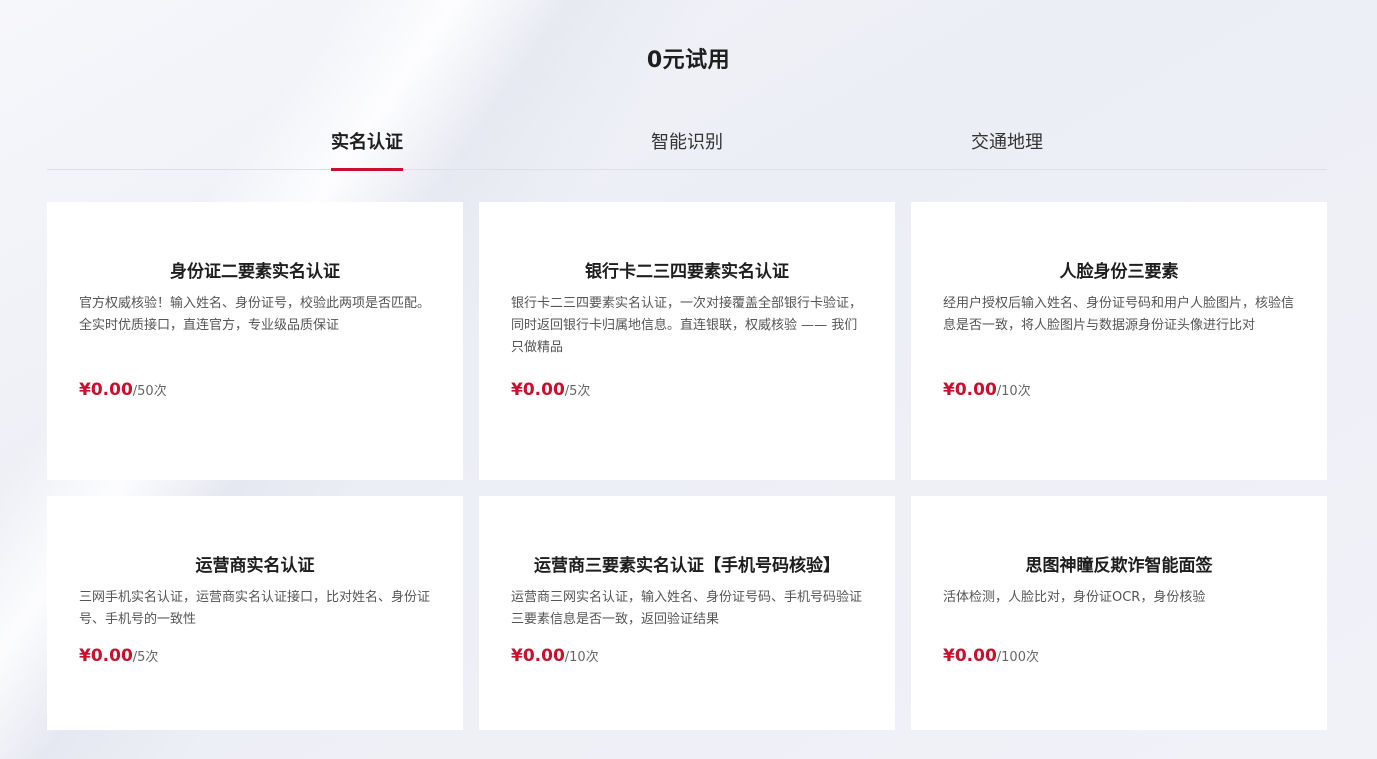 This screenshot has width=1377, height=759. Describe the element at coordinates (255, 272) in the screenshot. I see `card-title: 身份证二要素实名认证` at that location.